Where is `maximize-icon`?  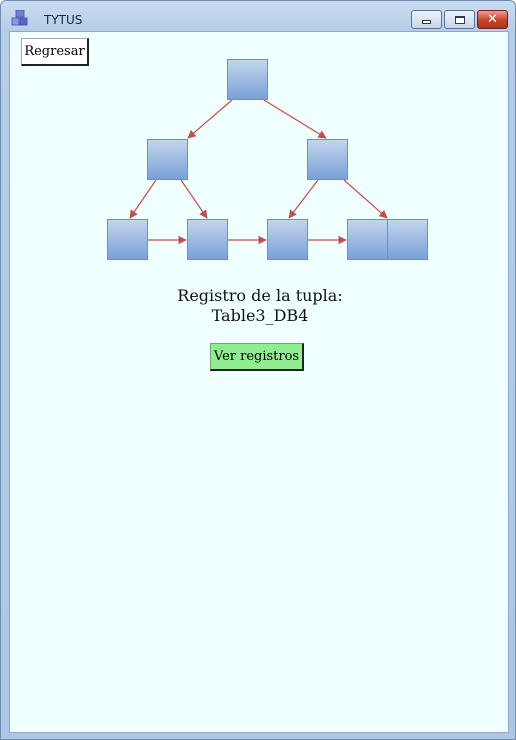 maximize-icon is located at coordinates (459, 19).